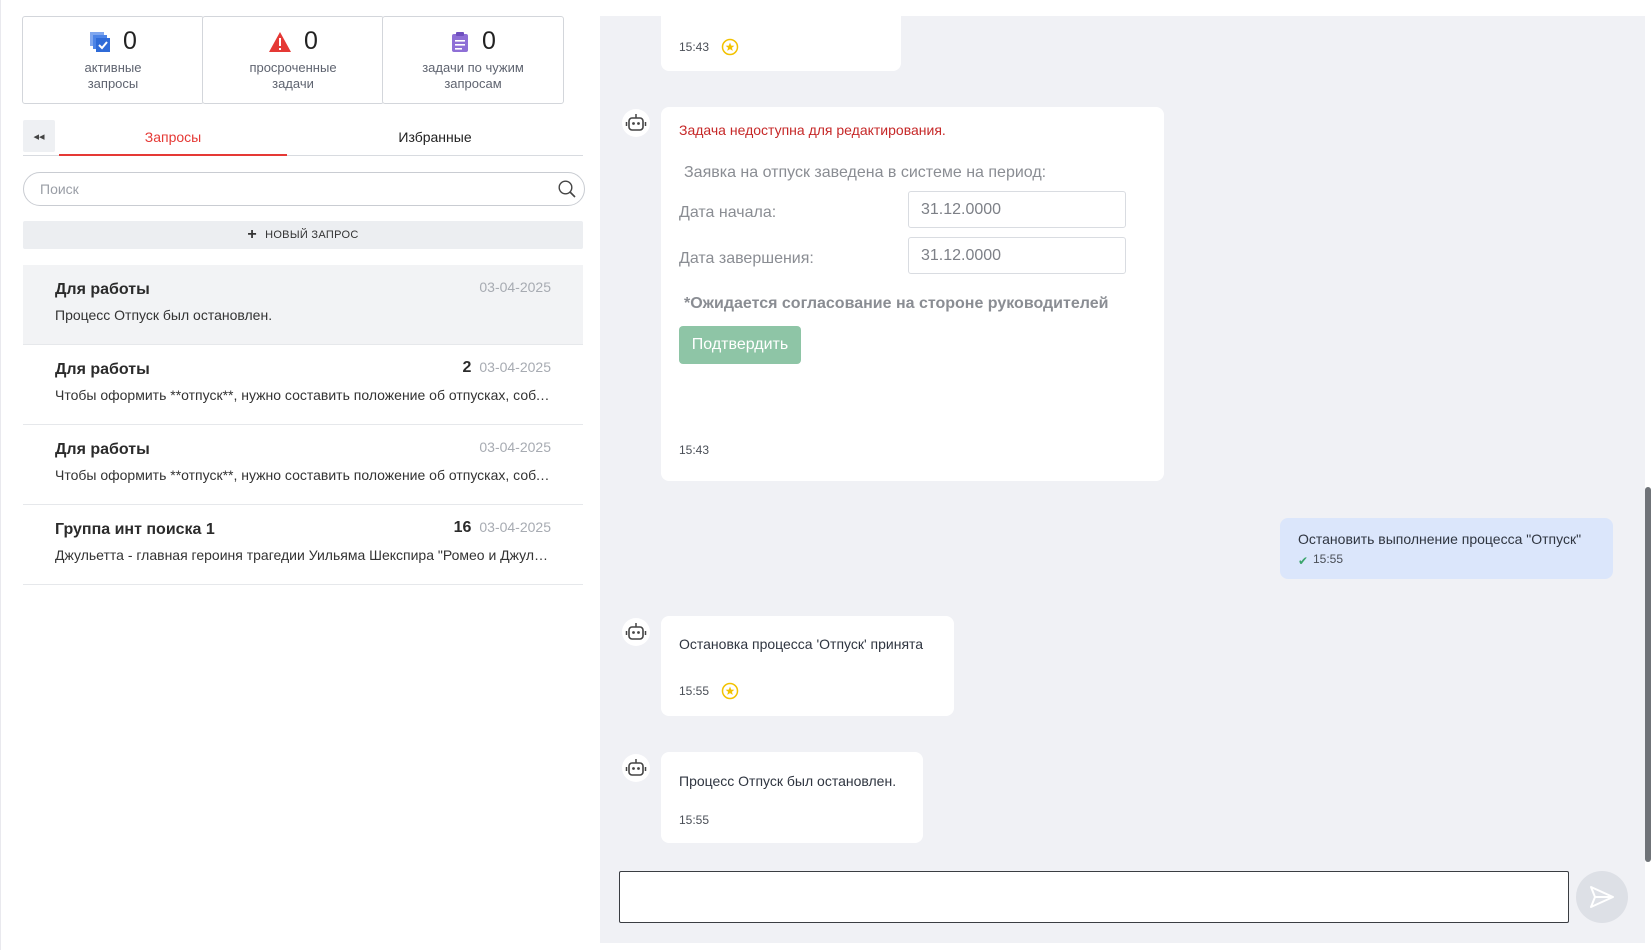 The image size is (1651, 950). What do you see at coordinates (274, 189) in the screenshot?
I see `search-input` at bounding box center [274, 189].